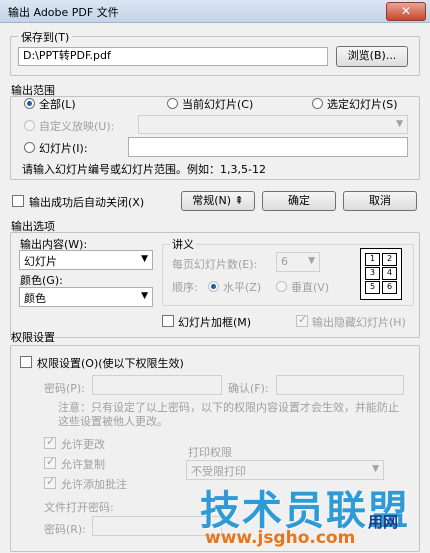 The height and width of the screenshot is (553, 430). What do you see at coordinates (268, 147) in the screenshot?
I see `slides-range-input` at bounding box center [268, 147].